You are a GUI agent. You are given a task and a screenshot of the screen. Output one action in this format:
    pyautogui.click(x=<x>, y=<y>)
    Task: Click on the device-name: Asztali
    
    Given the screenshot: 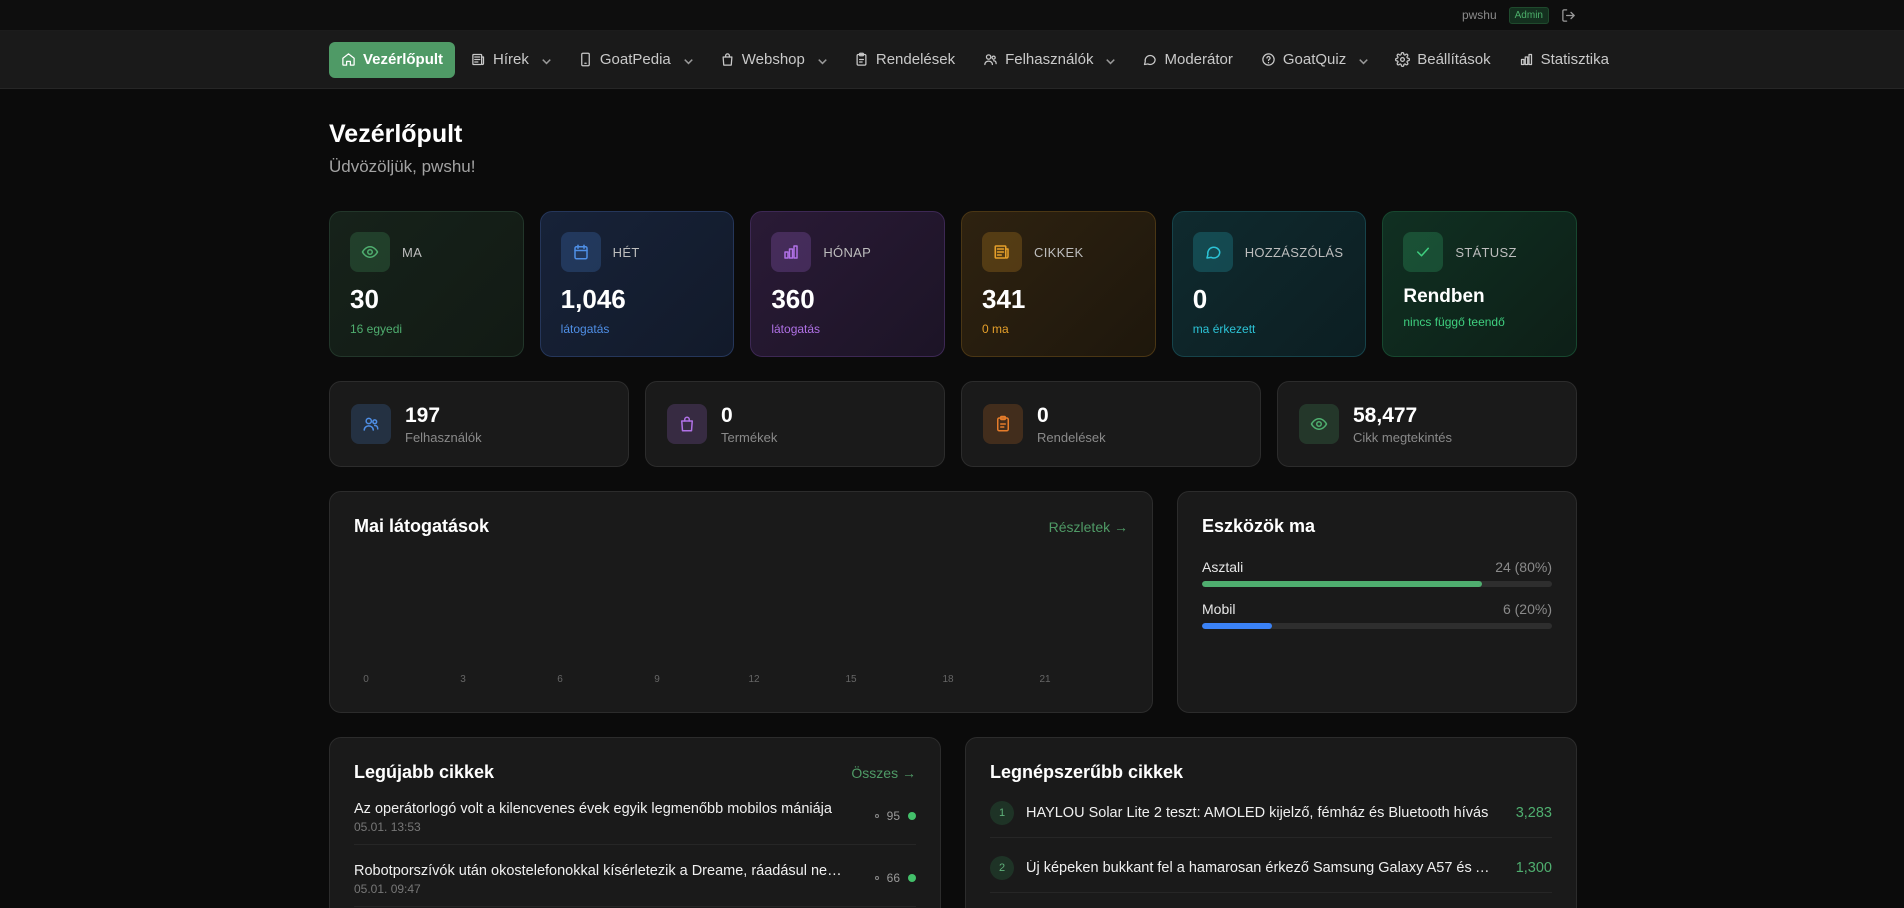 What is the action you would take?
    pyautogui.click(x=1223, y=567)
    